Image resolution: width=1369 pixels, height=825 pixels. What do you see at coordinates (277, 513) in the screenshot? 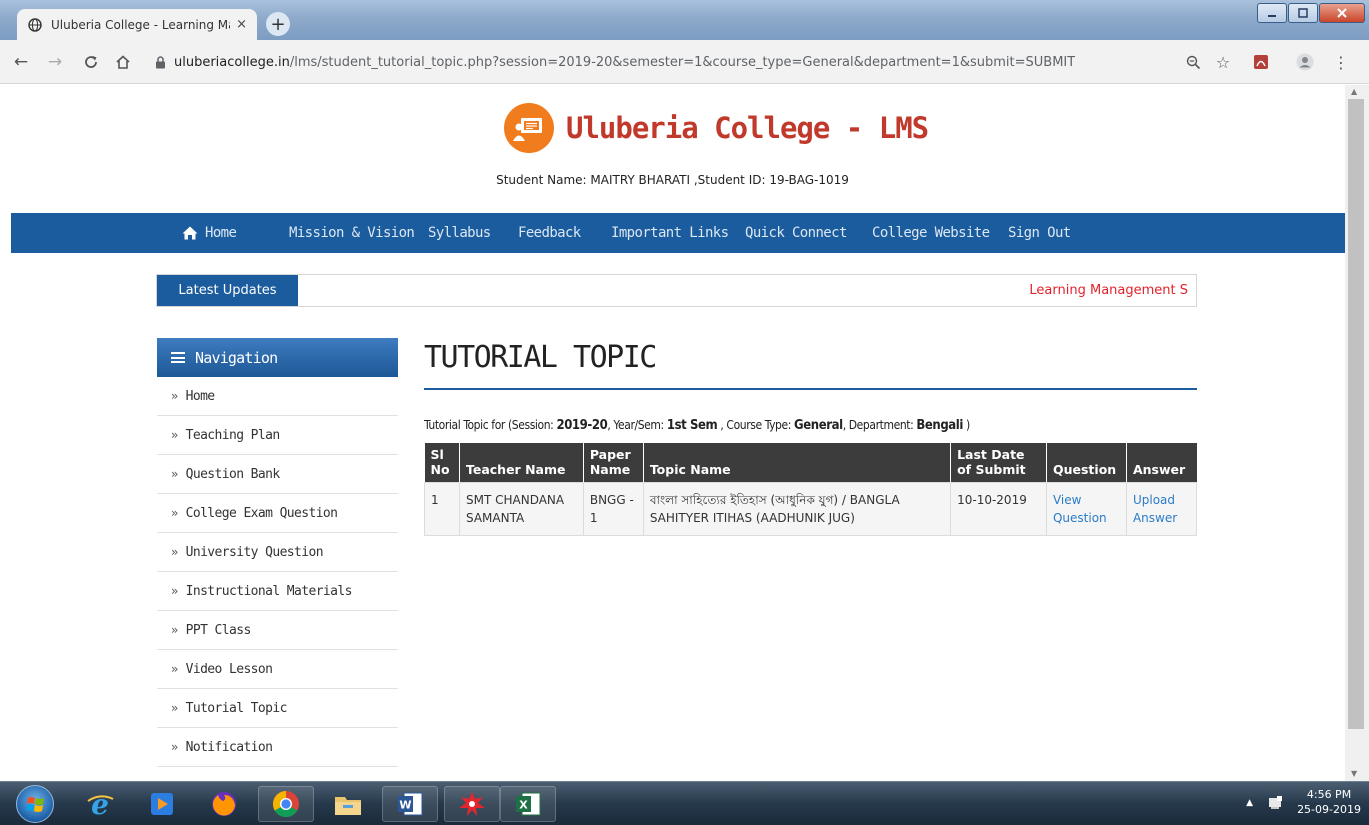
I see `sidebar-item-college-exam-question: » College Exam Question` at bounding box center [277, 513].